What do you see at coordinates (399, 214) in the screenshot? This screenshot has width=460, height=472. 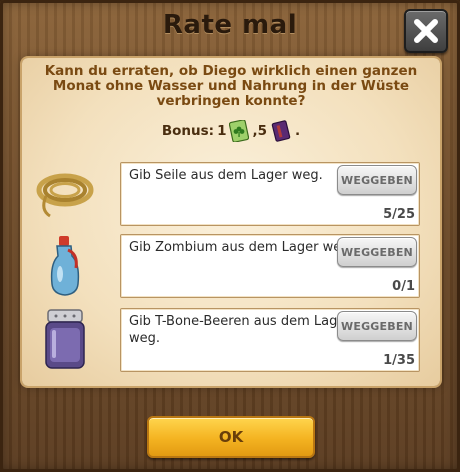 I see `task-progress: 5/25` at bounding box center [399, 214].